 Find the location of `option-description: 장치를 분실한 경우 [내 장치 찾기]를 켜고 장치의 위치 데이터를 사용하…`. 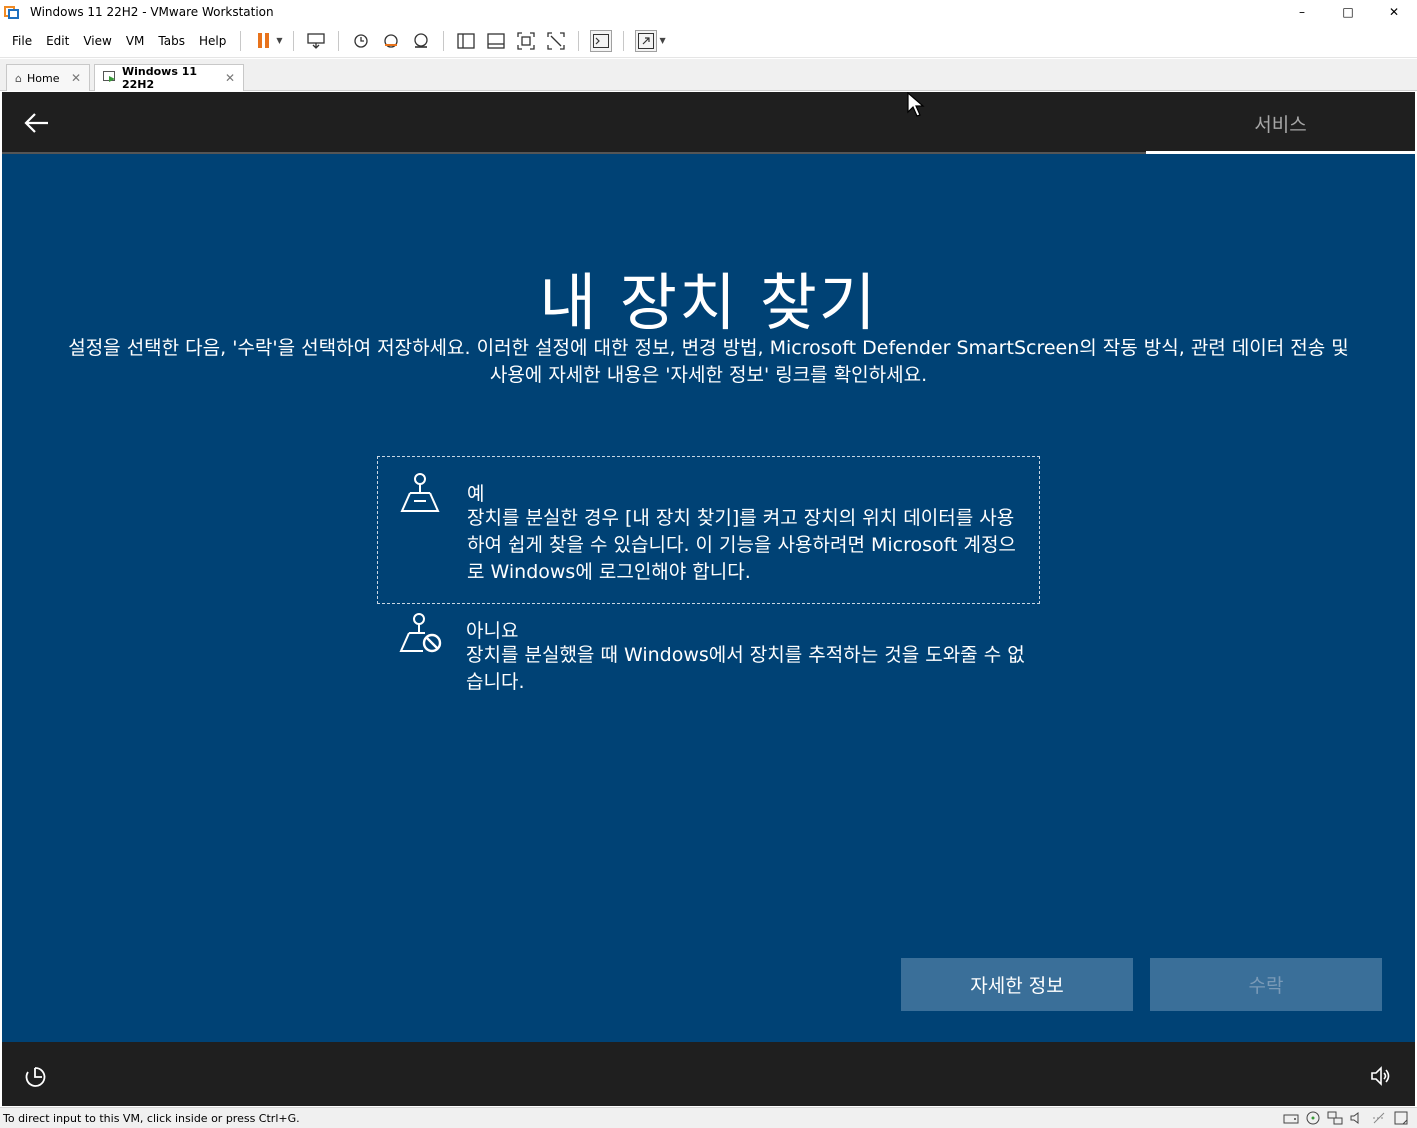

option-description: 장치를 분실한 경우 [내 장치 찾기]를 켜고 장치의 위치 데이터를 사용하… is located at coordinates (741, 545).